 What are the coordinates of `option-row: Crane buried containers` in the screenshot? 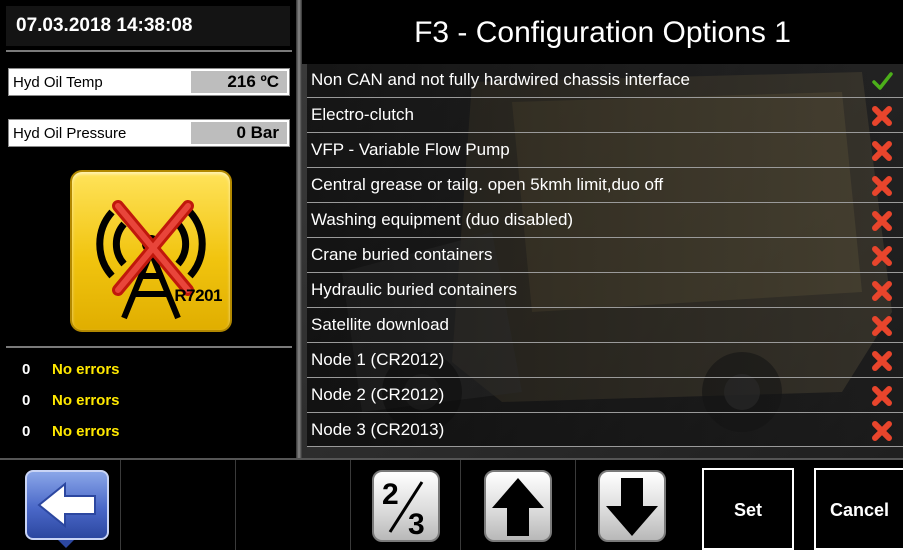 It's located at (605, 254).